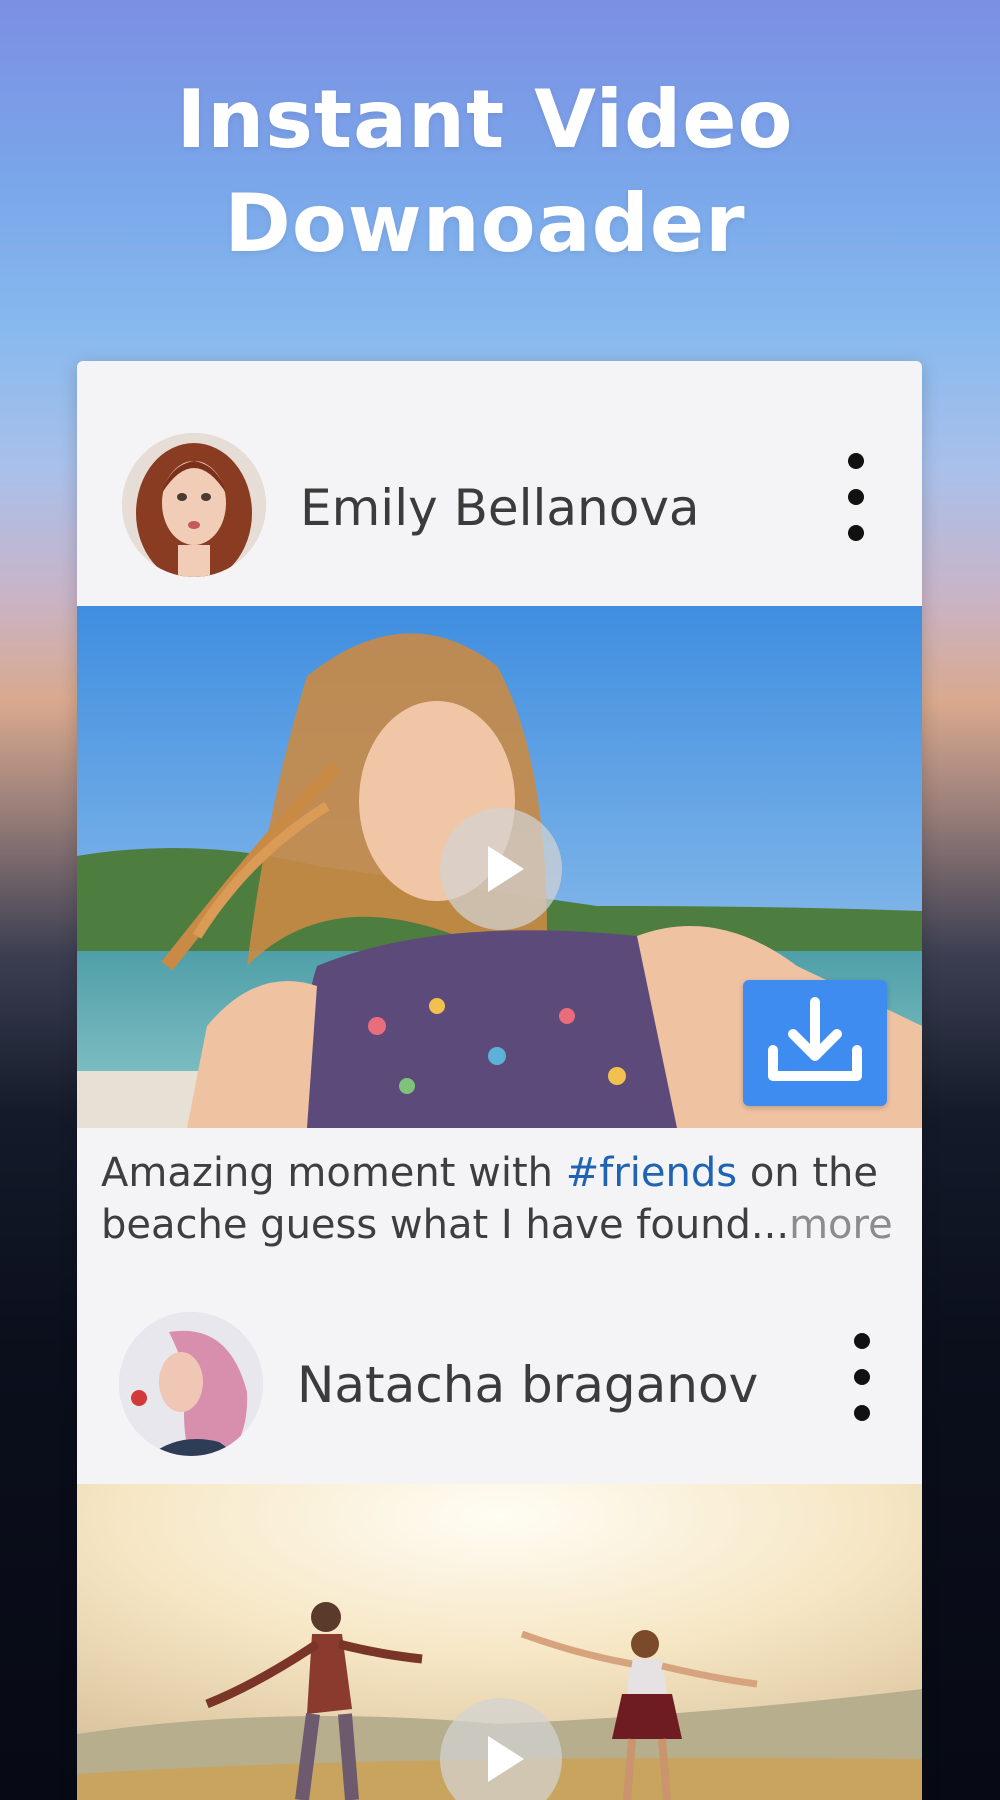 The width and height of the screenshot is (1000, 1800). I want to click on post-author-name: Natacha braganov, so click(527, 1385).